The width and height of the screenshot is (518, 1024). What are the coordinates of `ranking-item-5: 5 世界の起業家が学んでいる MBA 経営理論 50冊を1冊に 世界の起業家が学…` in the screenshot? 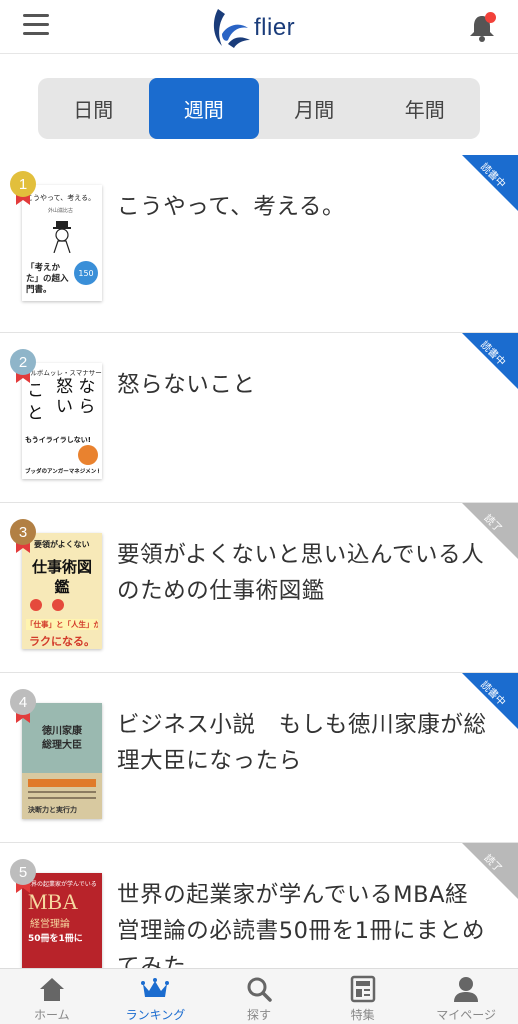 It's located at (259, 916).